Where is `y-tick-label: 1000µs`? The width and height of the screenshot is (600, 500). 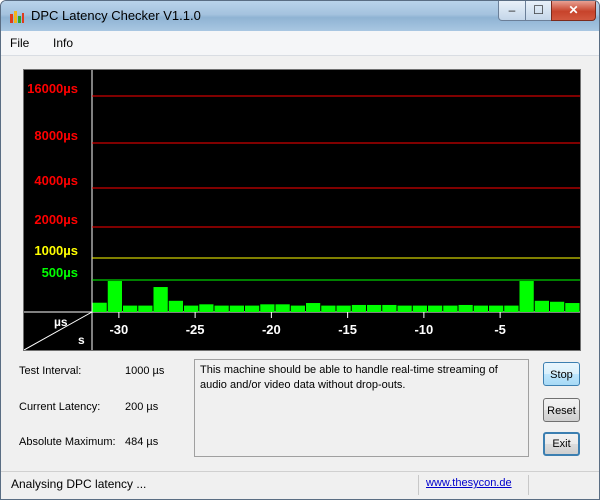 y-tick-label: 1000µs is located at coordinates (56, 250).